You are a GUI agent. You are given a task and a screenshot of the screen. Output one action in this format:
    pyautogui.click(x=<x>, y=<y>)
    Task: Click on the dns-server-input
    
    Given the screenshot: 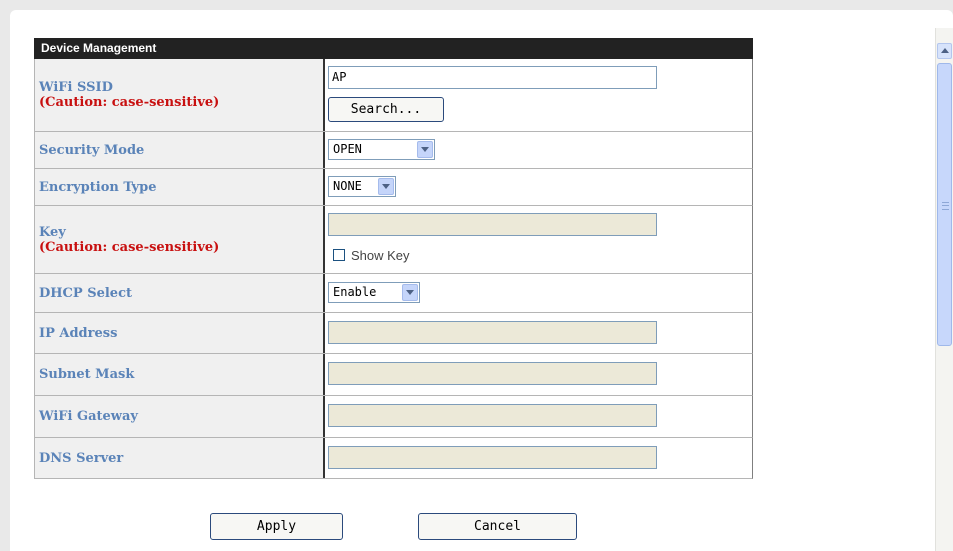 What is the action you would take?
    pyautogui.click(x=492, y=457)
    